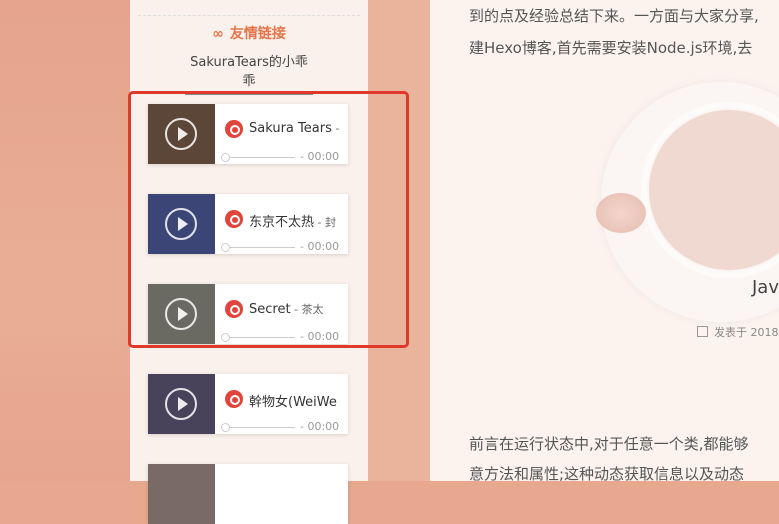 Image resolution: width=779 pixels, height=524 pixels. Describe the element at coordinates (609, 444) in the screenshot. I see `article-text-line: 前言在运行状态中,对于任意一个类,都能够` at that location.